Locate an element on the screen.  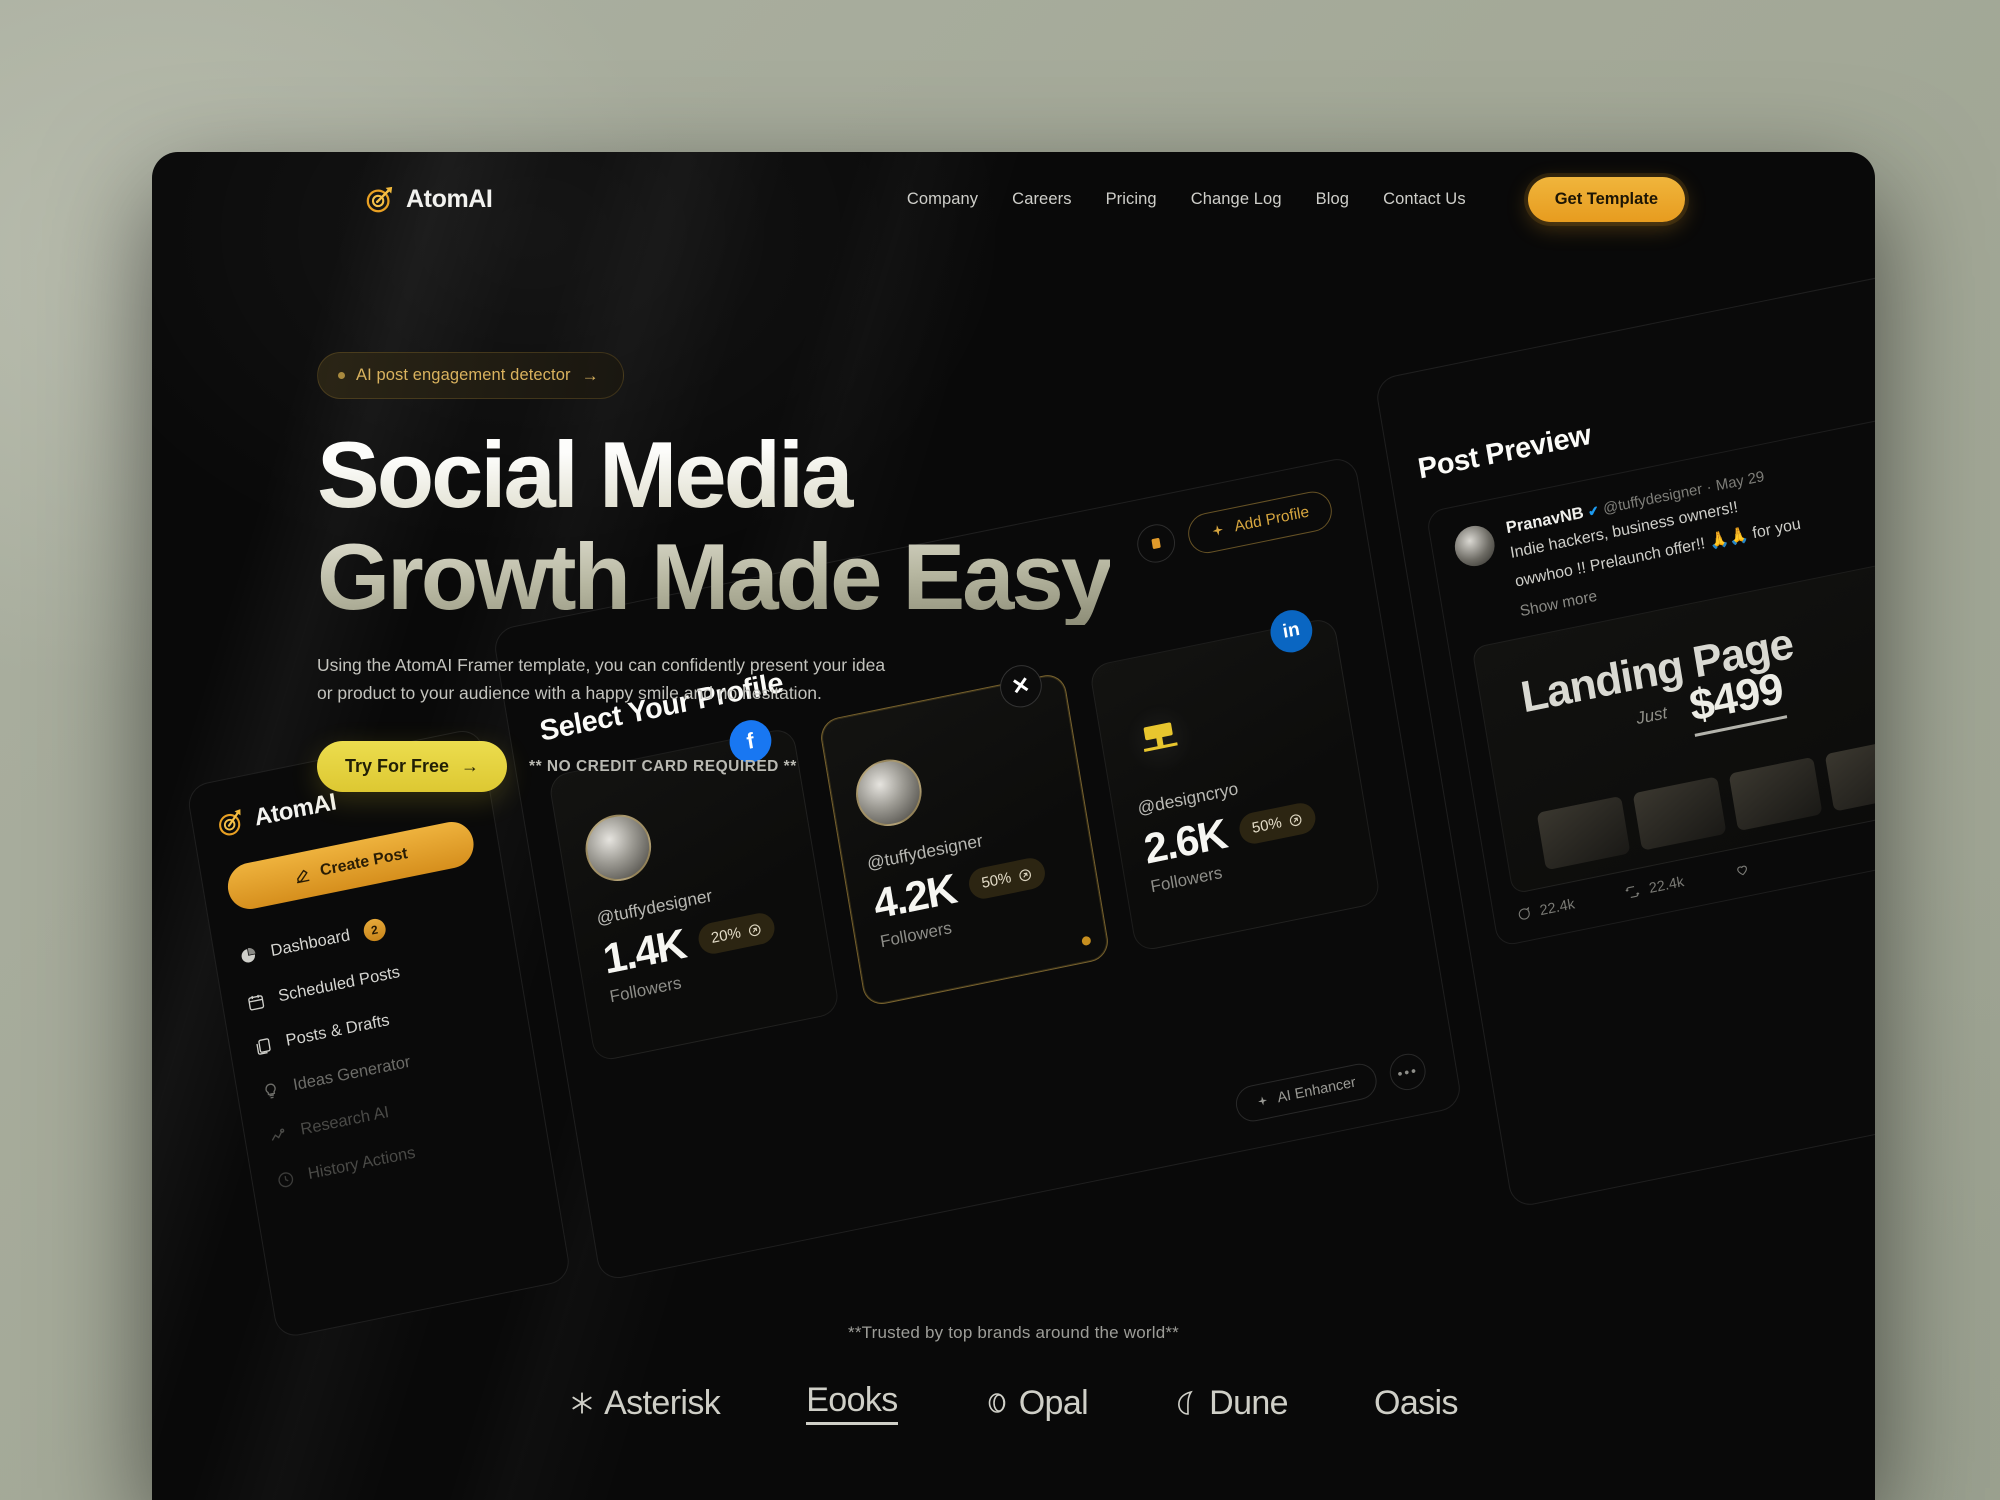
brand-logo-asterisk: Asterisk is located at coordinates (645, 1403).